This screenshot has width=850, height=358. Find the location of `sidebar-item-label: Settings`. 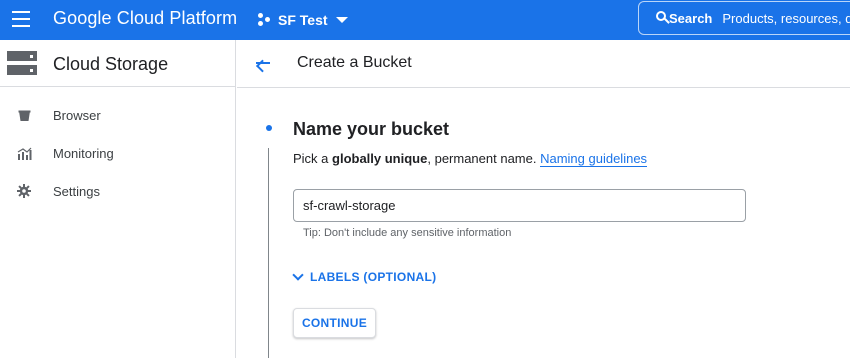

sidebar-item-label: Settings is located at coordinates (76, 191).